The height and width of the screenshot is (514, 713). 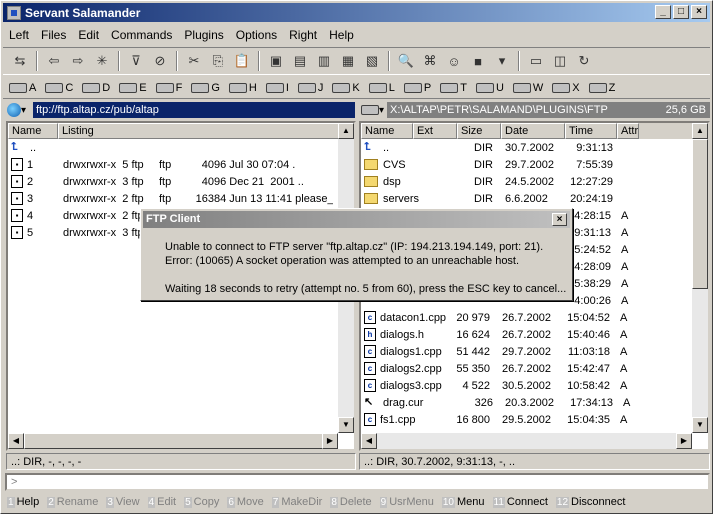 What do you see at coordinates (102, 61) in the screenshot?
I see `filter-icon: ✳` at bounding box center [102, 61].